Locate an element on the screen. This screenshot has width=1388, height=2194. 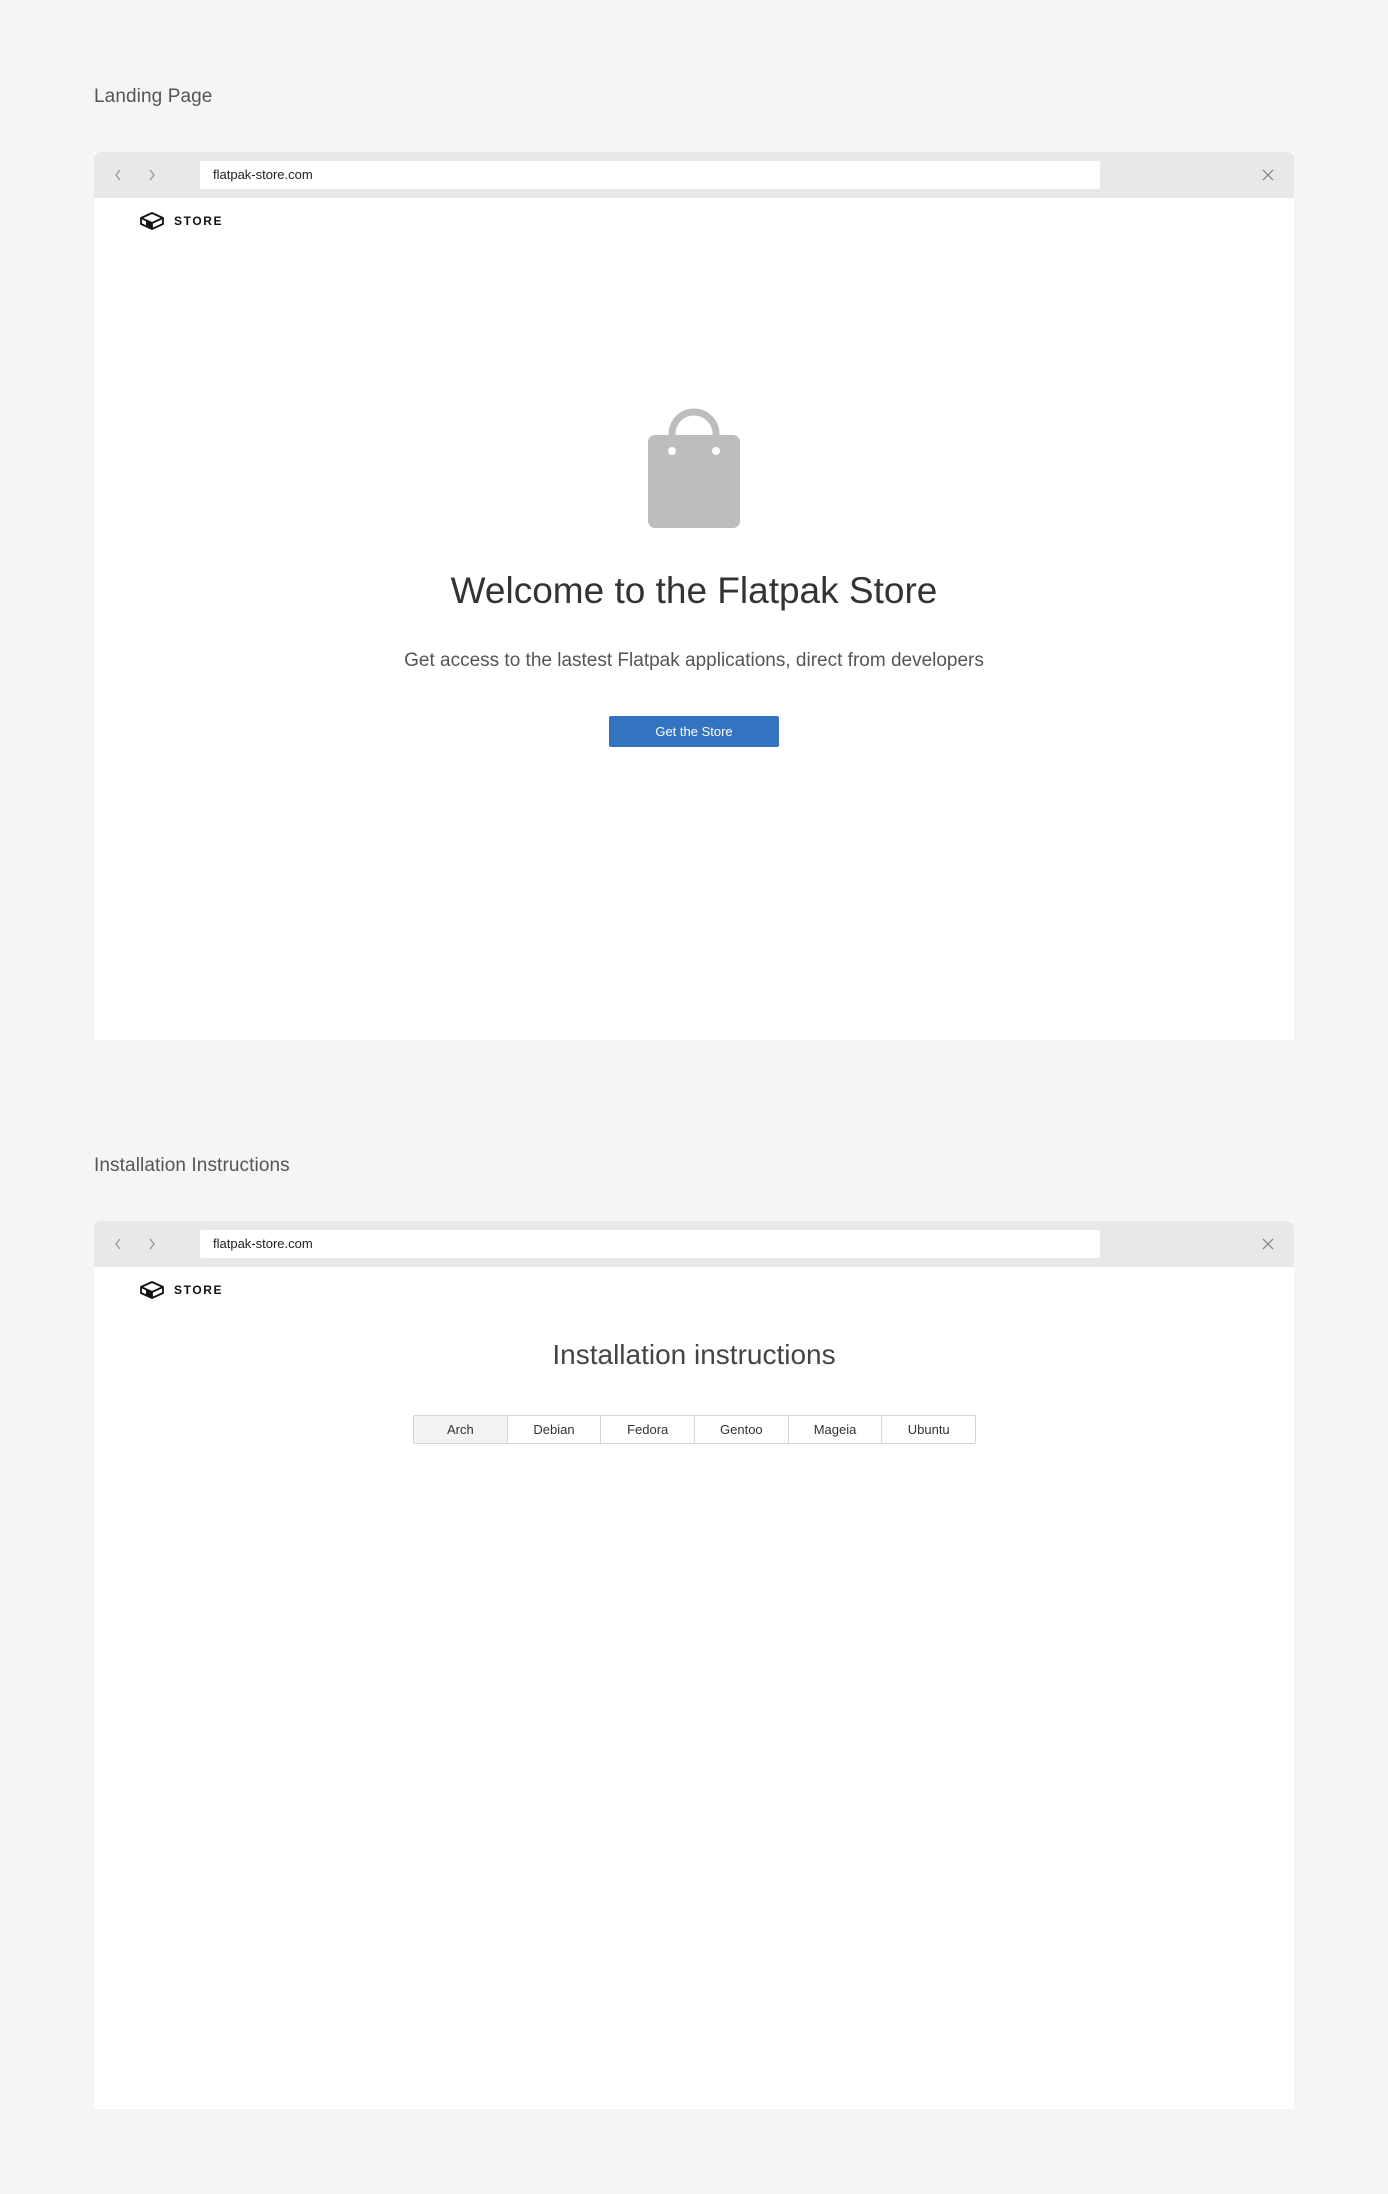
get-the-store-button: Get the Store is located at coordinates (694, 731).